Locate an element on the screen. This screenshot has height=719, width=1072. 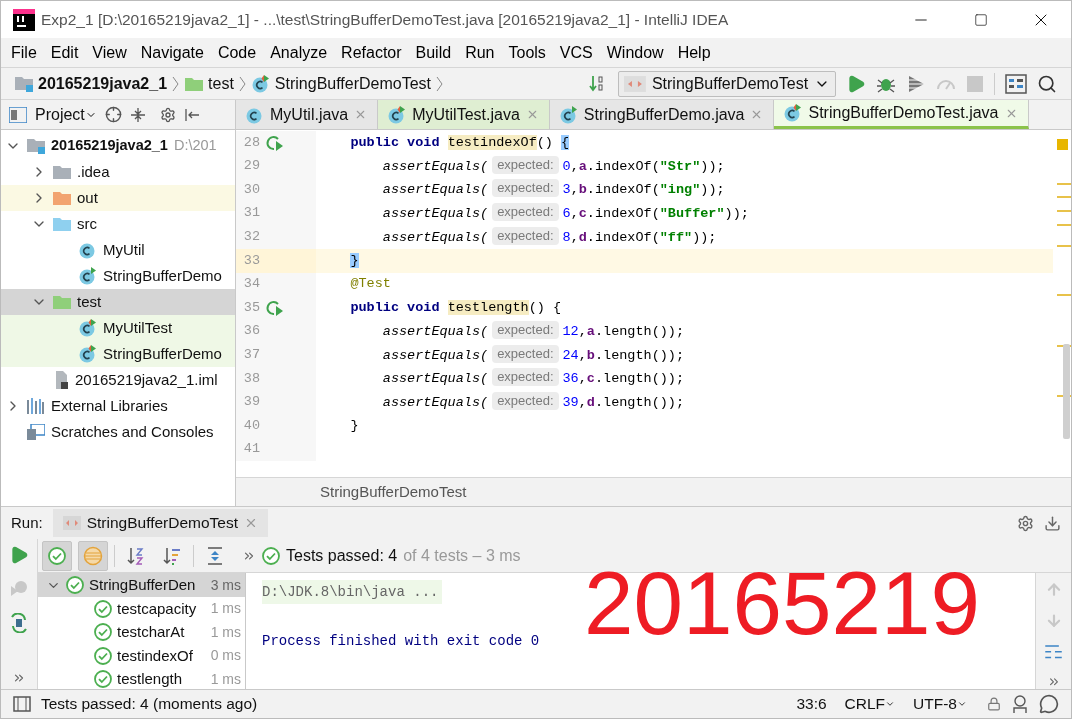
editor-breadcrumb: StringBufferDemoTest is located at coordinates (393, 492).